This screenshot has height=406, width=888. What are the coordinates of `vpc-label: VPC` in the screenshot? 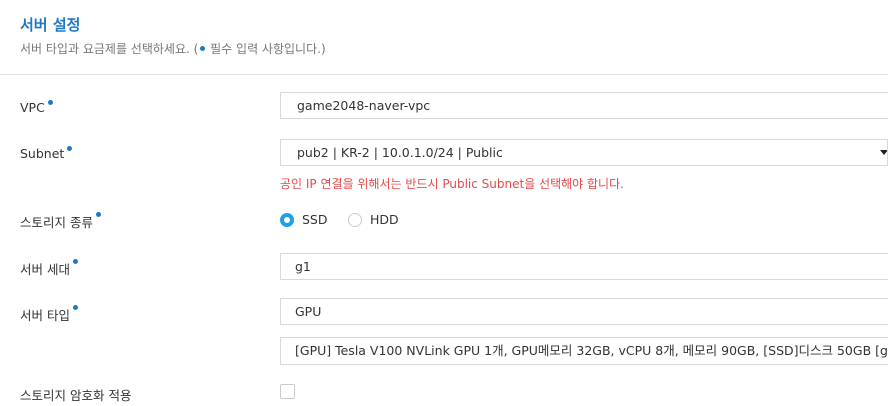 It's located at (36, 107).